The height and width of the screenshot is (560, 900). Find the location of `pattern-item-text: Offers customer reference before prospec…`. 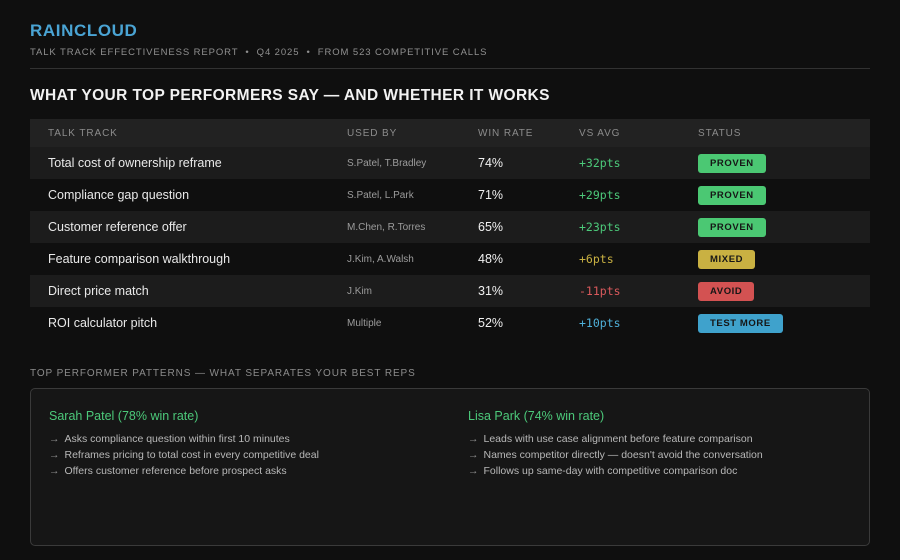

pattern-item-text: Offers customer reference before prospec… is located at coordinates (175, 471).